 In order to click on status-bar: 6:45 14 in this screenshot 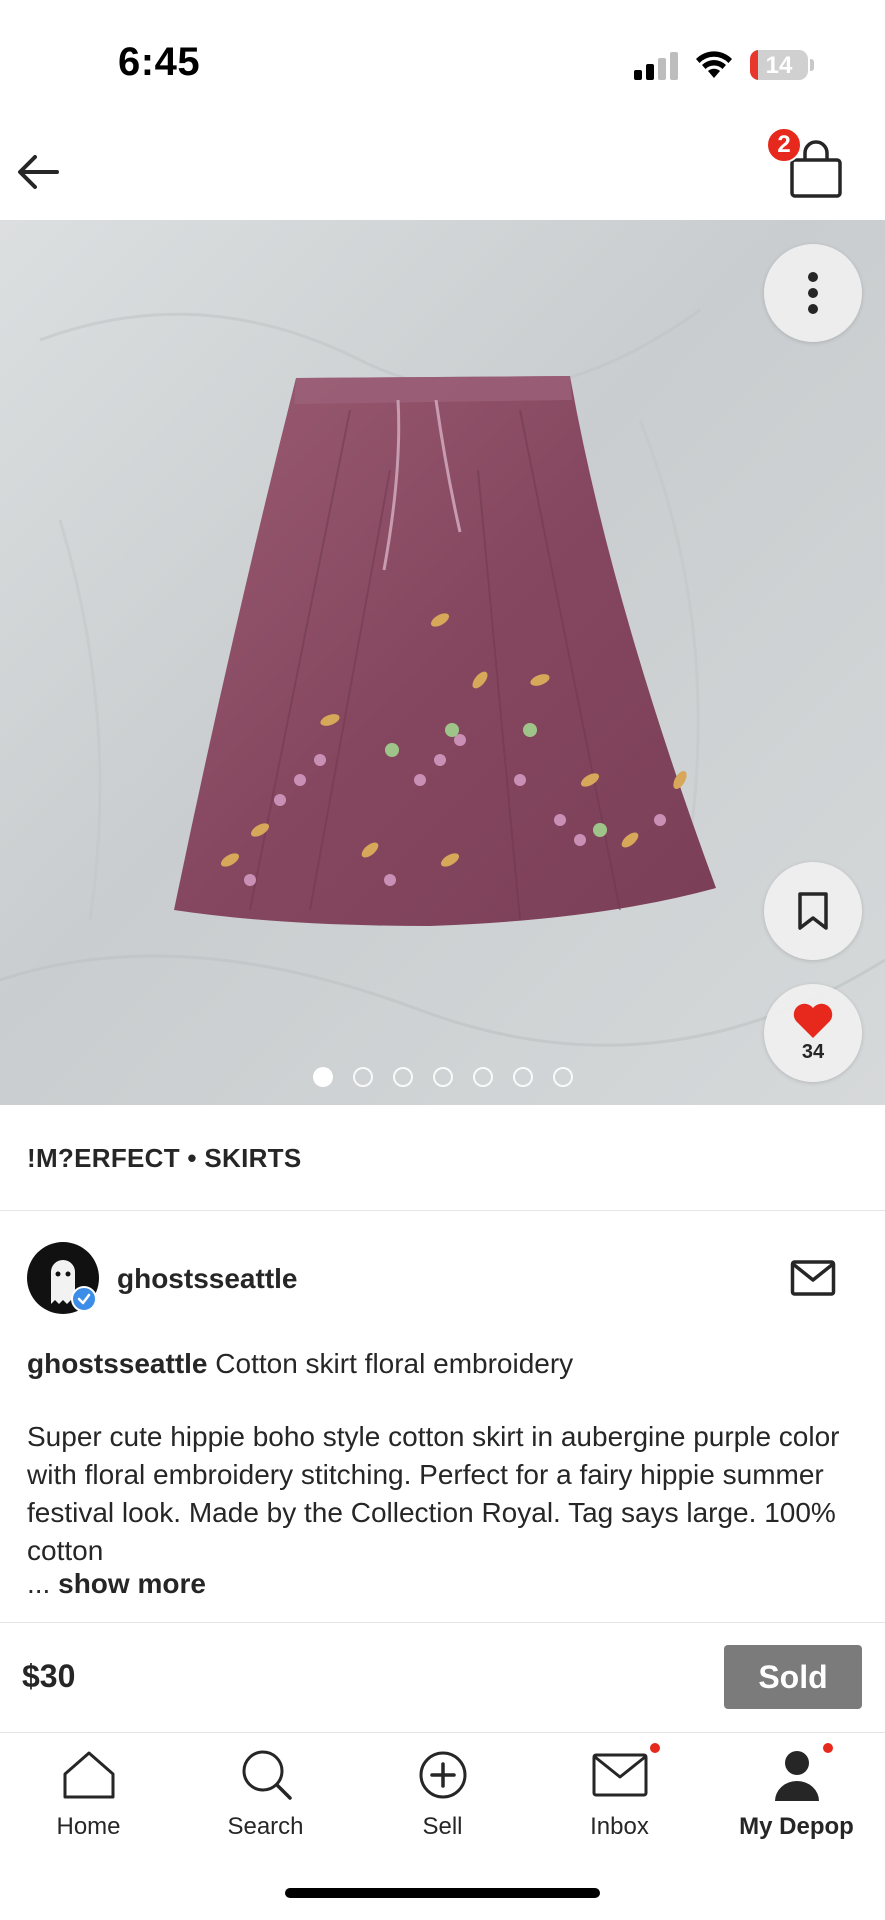, I will do `click(442, 60)`.